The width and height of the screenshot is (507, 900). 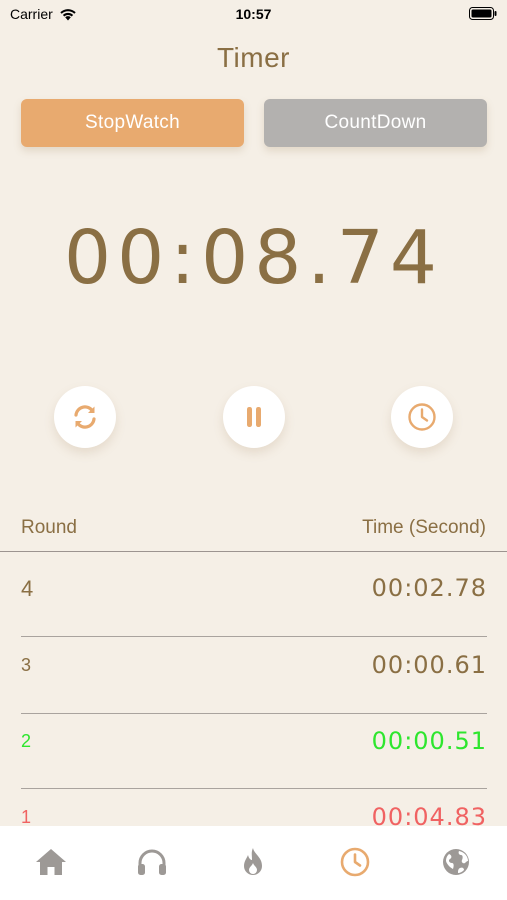 What do you see at coordinates (253, 551) in the screenshot?
I see `header-divider` at bounding box center [253, 551].